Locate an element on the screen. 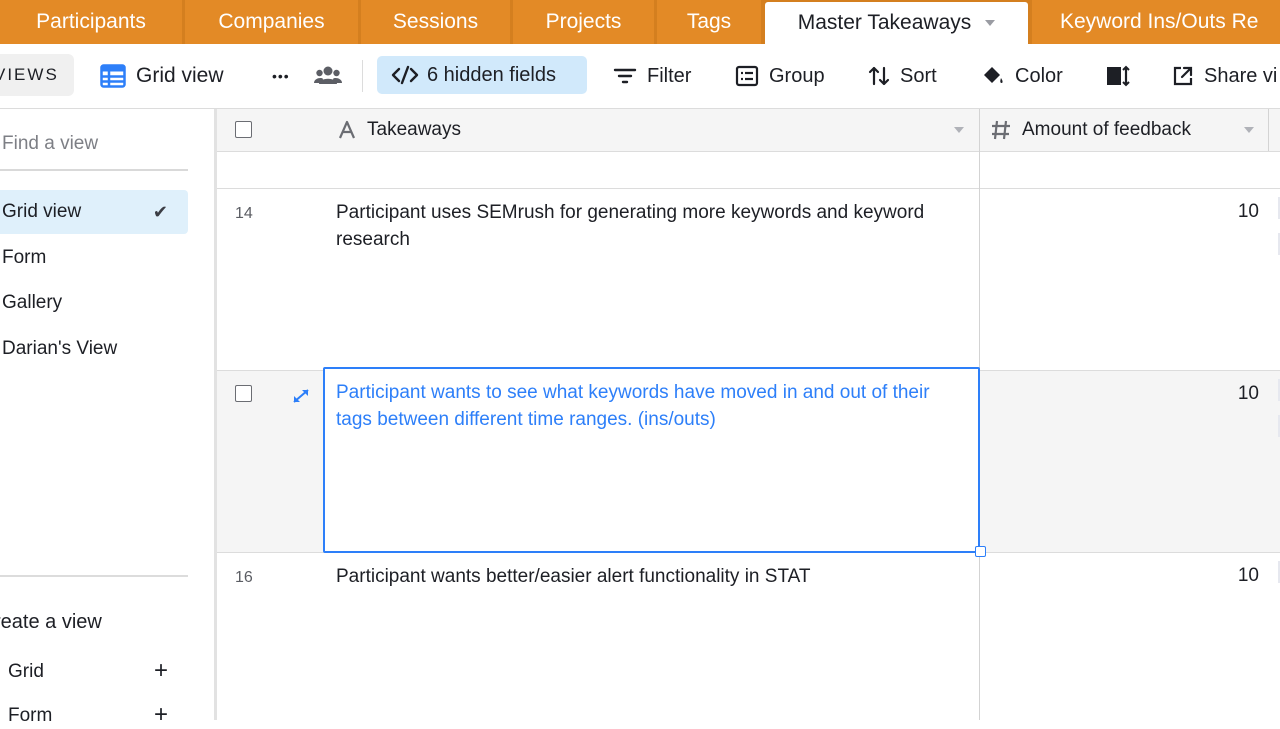 The height and width of the screenshot is (729, 1280). text-field-icon is located at coordinates (347, 130).